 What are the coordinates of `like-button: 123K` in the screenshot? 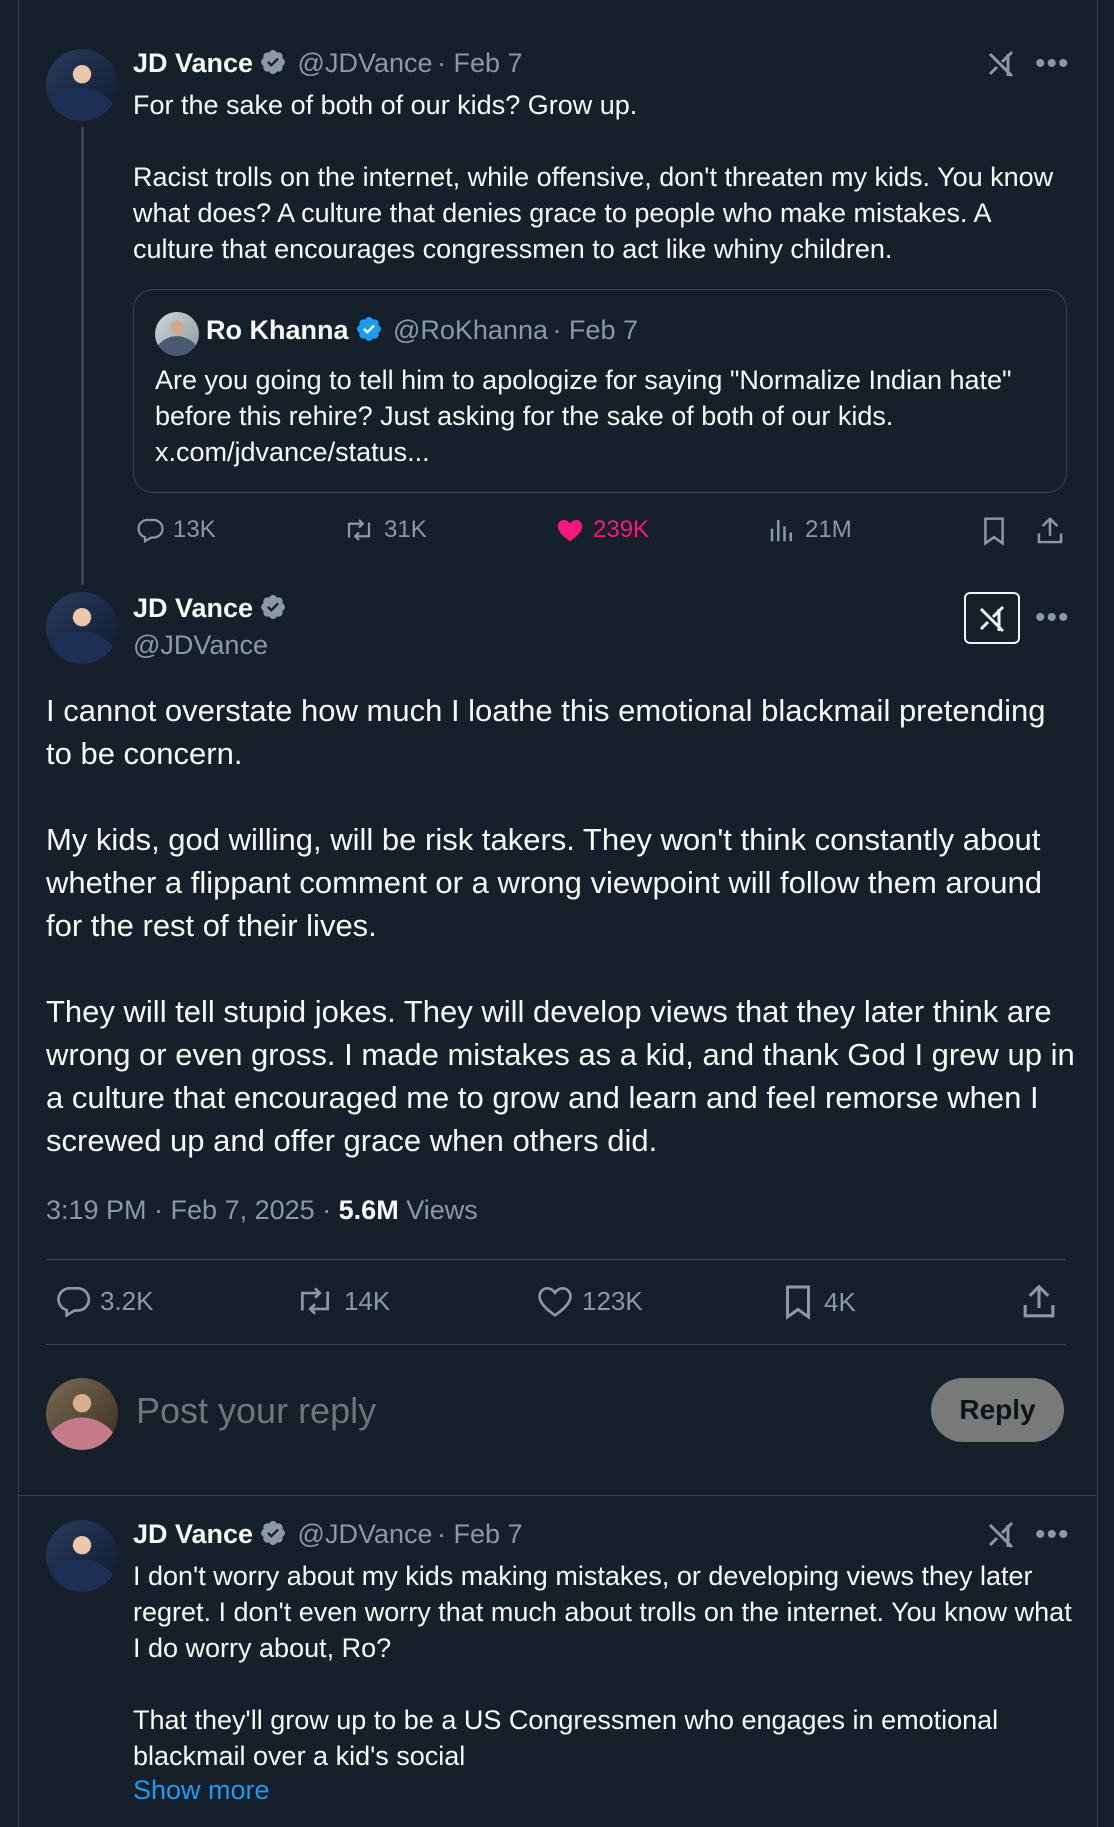 It's located at (589, 1301).